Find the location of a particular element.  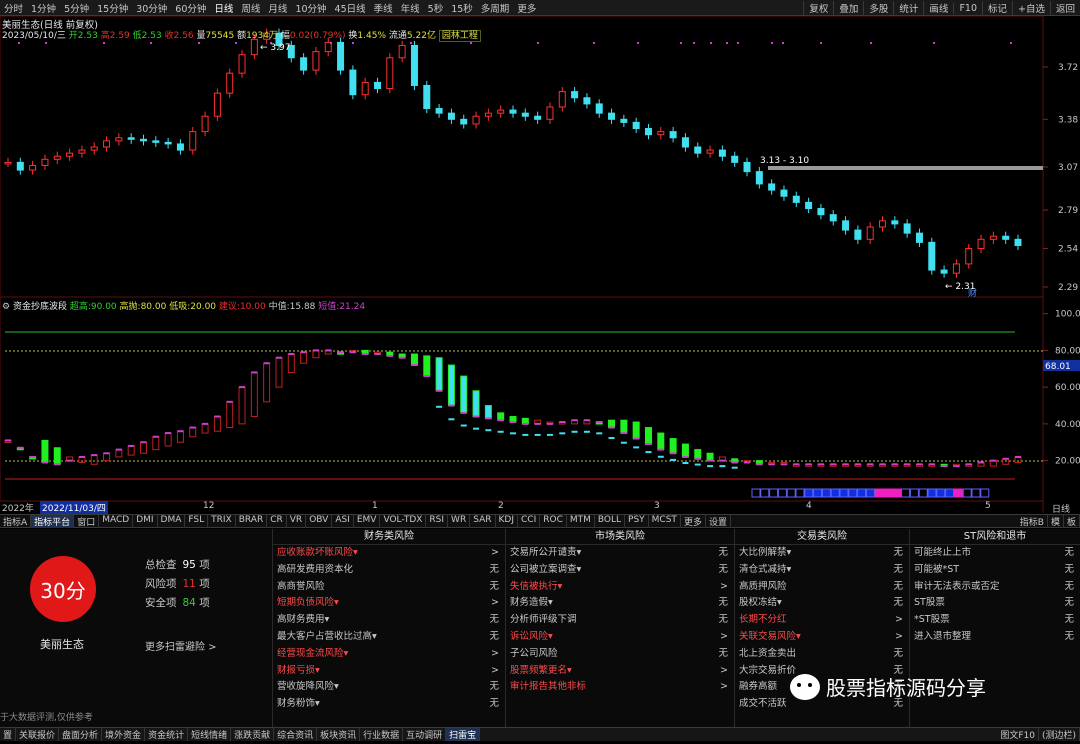

risk-item: 大比例解禁▾ 无 is located at coordinates (822, 553).